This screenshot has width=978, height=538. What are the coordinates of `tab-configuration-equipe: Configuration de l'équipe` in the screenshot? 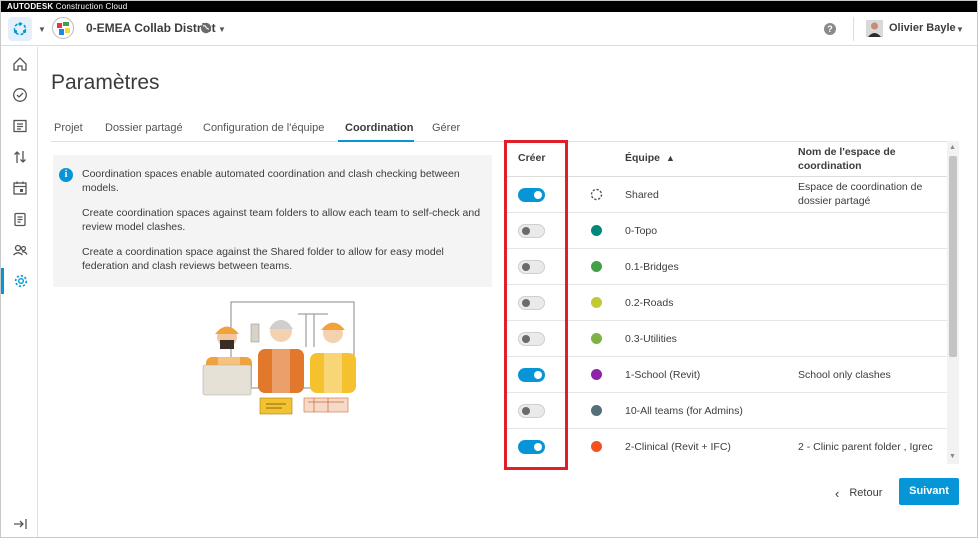 It's located at (263, 128).